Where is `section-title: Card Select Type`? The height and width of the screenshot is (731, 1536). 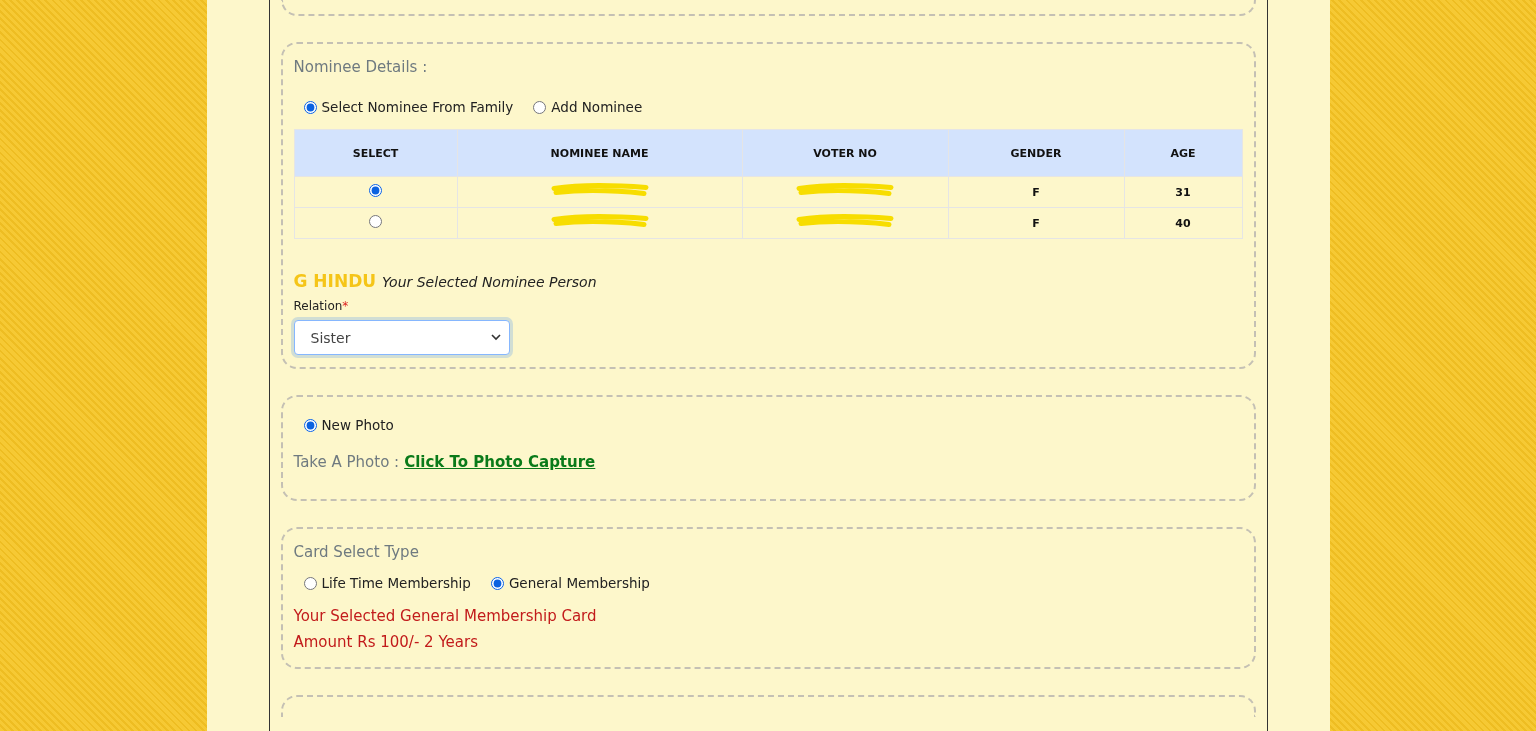 section-title: Card Select Type is located at coordinates (356, 552).